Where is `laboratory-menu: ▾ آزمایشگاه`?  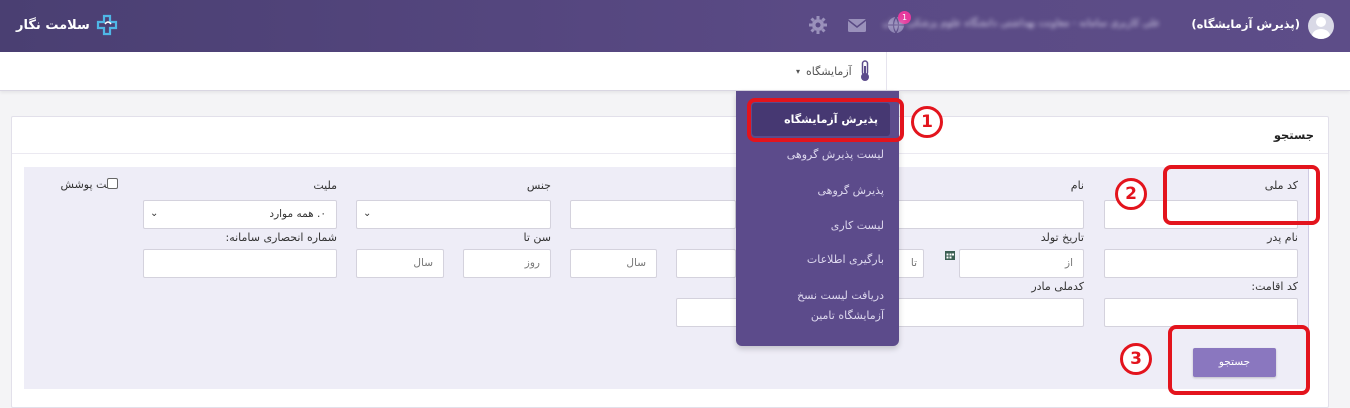 laboratory-menu: ▾ آزمایشگاه is located at coordinates (834, 71).